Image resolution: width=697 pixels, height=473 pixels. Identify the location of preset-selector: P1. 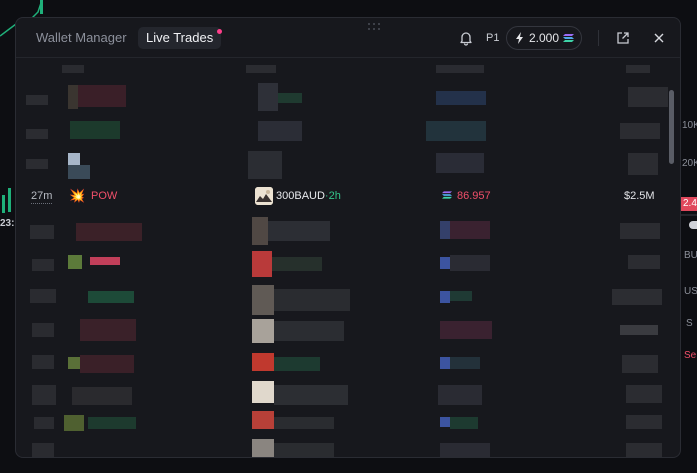
(492, 38).